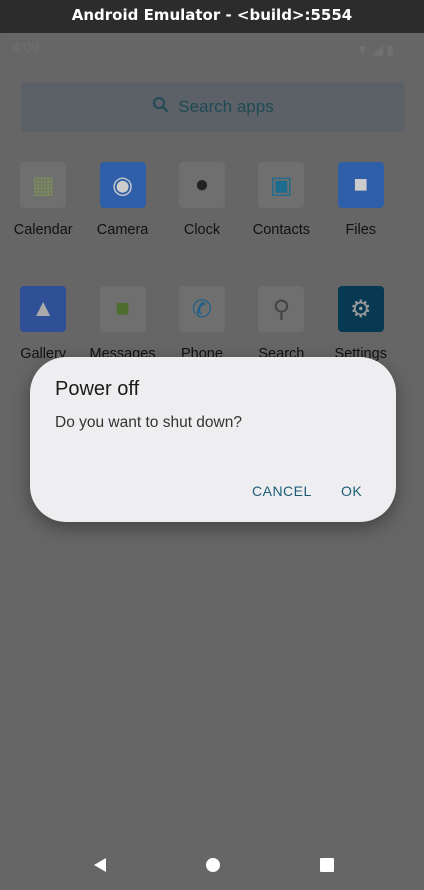 This screenshot has width=424, height=890. I want to click on app-gallery: ▲ Gallery, so click(43, 324).